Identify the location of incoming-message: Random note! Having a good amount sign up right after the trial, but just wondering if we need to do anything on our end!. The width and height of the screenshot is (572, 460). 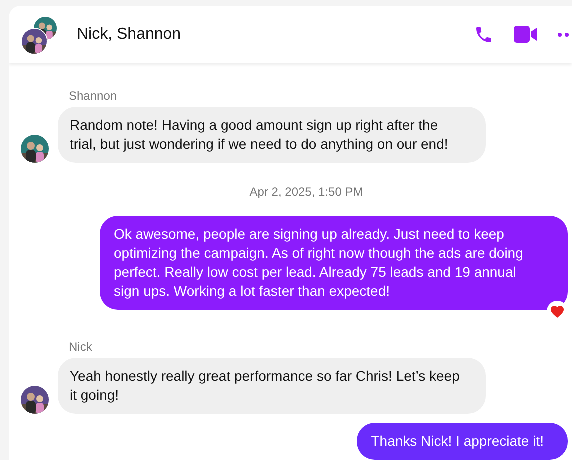
(272, 135).